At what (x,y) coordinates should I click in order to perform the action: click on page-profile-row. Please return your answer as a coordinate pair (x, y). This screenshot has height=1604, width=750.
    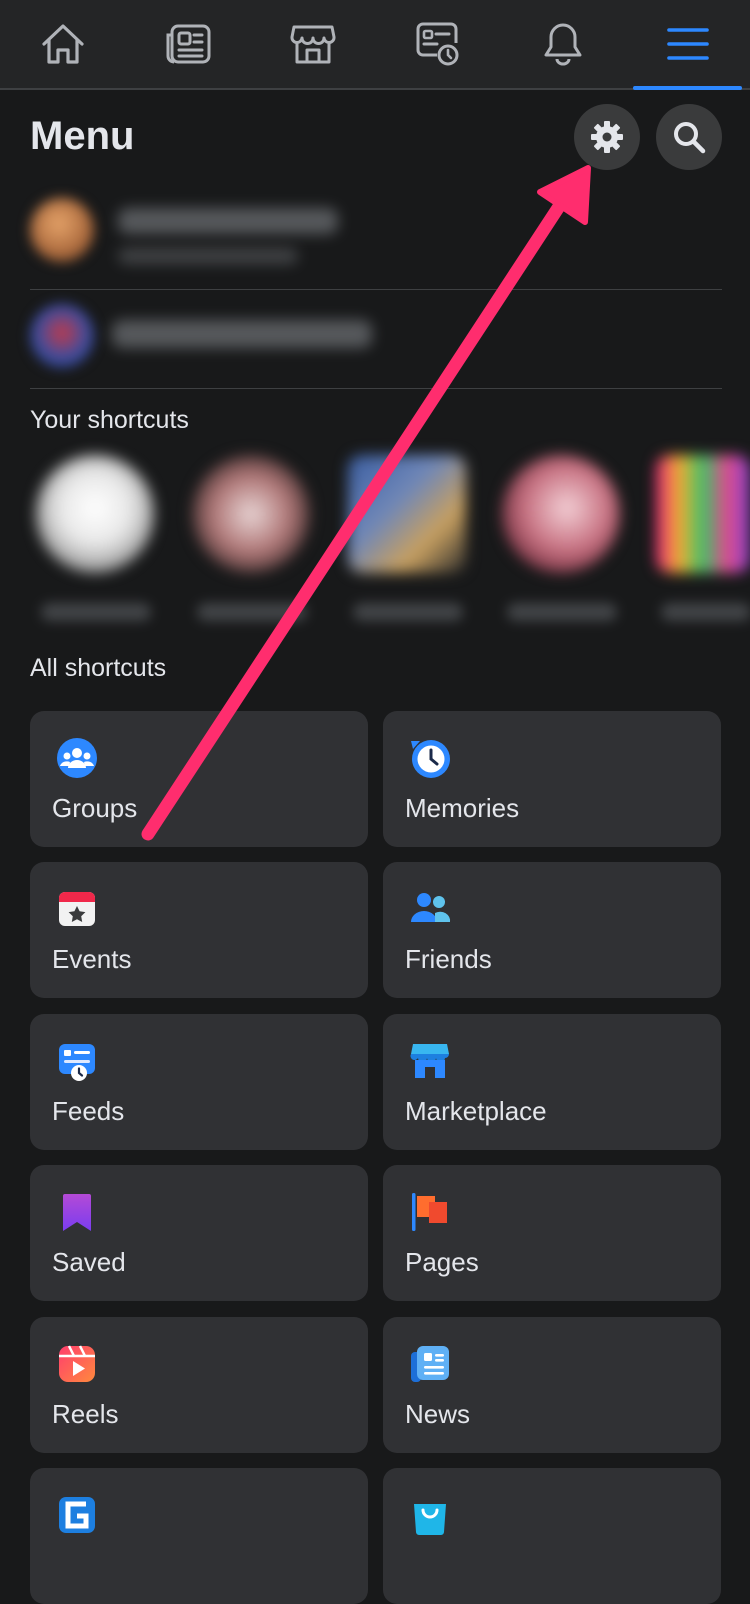
    Looking at the image, I should click on (376, 344).